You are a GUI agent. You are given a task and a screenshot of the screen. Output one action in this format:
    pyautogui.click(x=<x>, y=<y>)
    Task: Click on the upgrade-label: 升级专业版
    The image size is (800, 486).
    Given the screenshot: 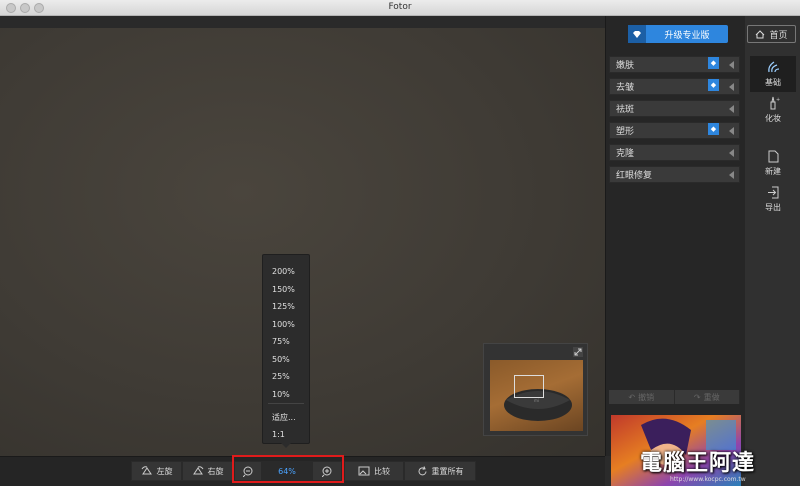 What is the action you would take?
    pyautogui.click(x=687, y=35)
    